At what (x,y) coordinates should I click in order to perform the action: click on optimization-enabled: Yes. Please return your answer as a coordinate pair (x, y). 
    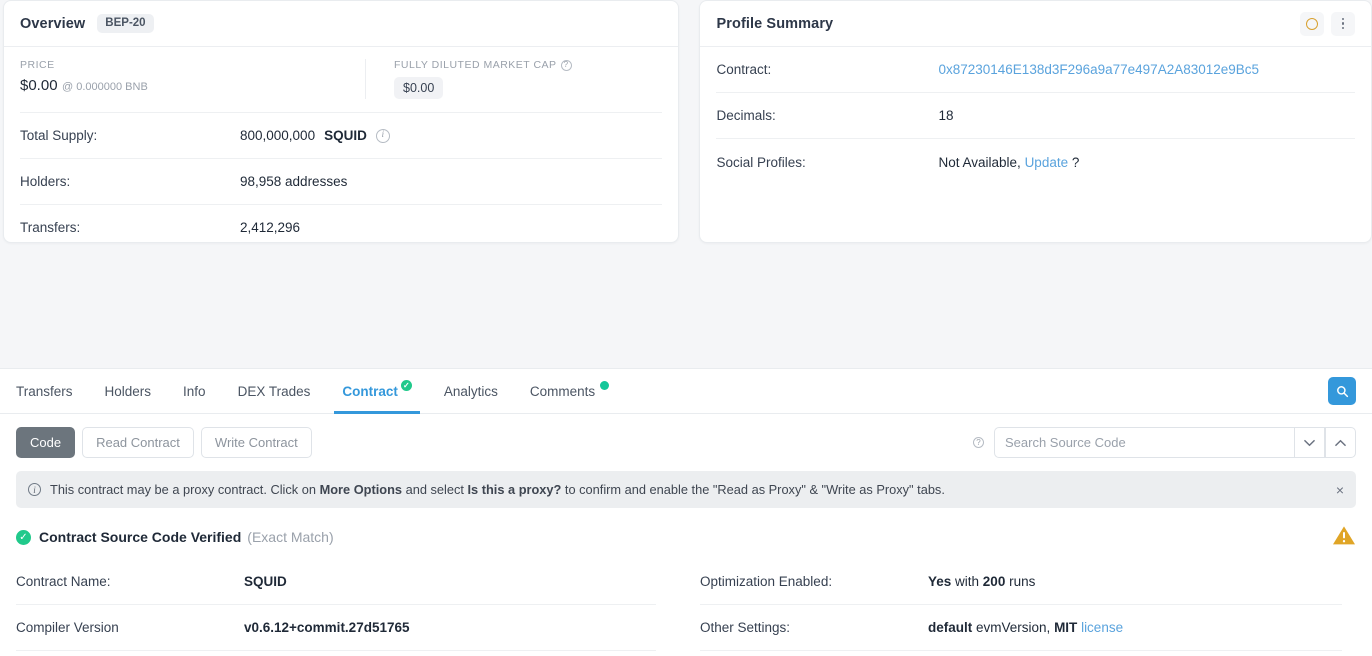
    Looking at the image, I should click on (940, 581).